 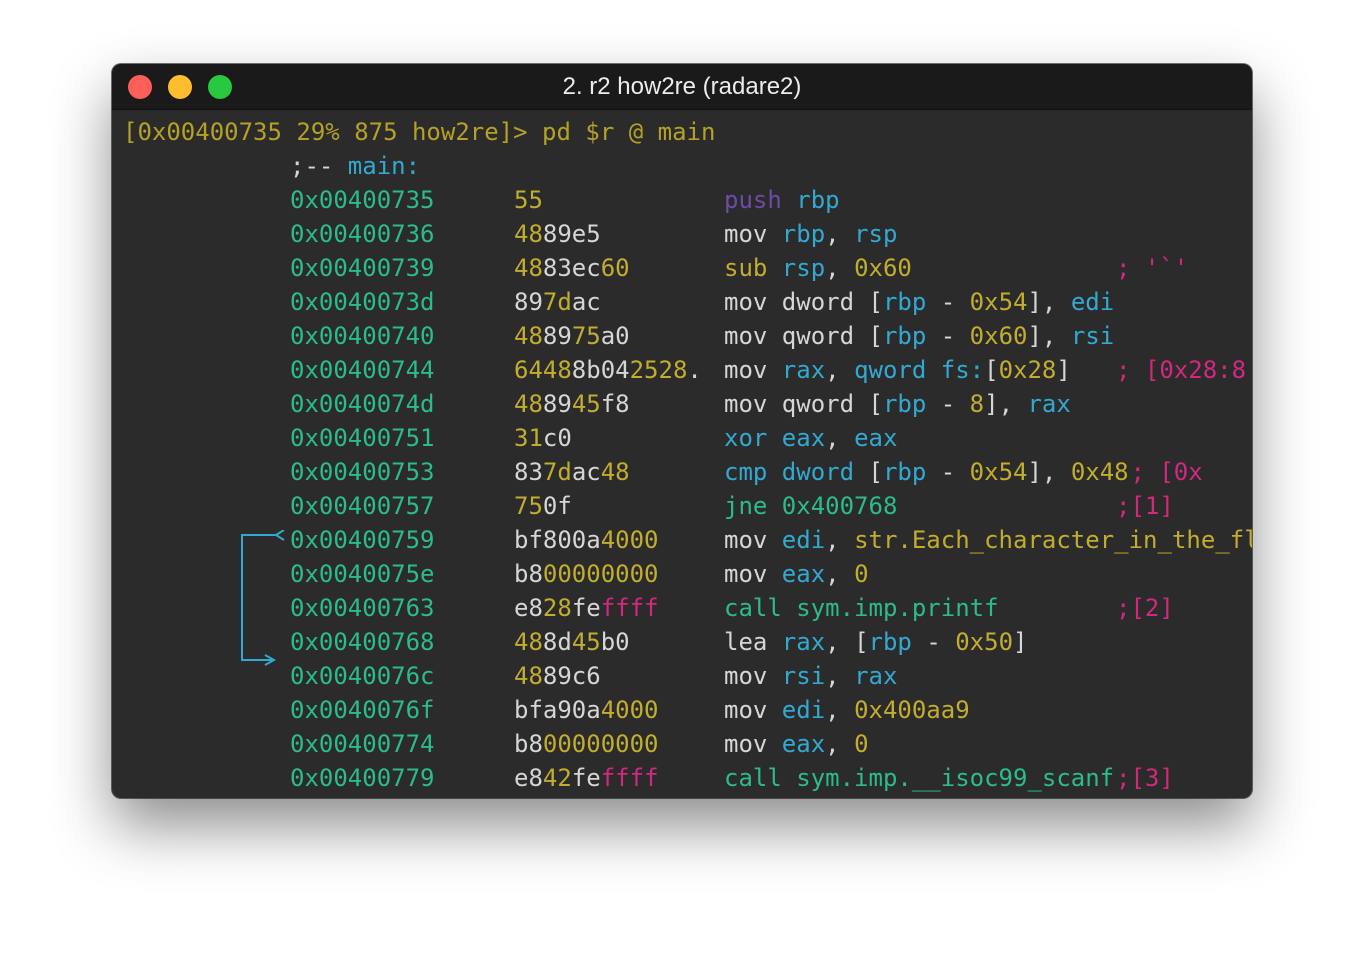 What do you see at coordinates (682, 506) in the screenshot?
I see `disasm-row: 0x00400757 750f jne 0x400768 ;[1]` at bounding box center [682, 506].